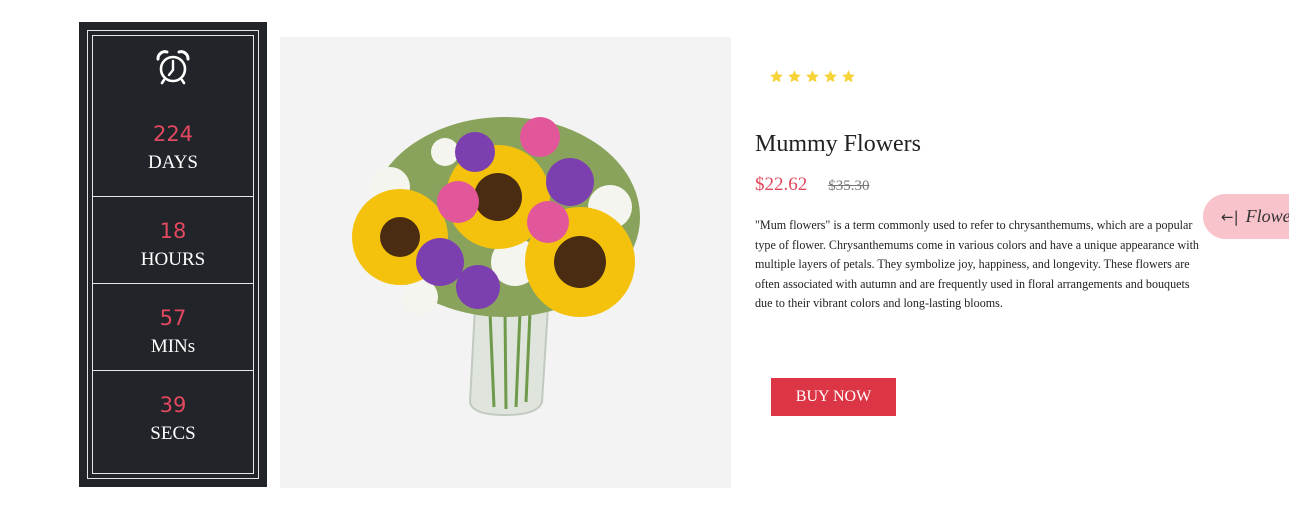 This screenshot has width=1289, height=506. I want to click on days-label: DAYS, so click(173, 162).